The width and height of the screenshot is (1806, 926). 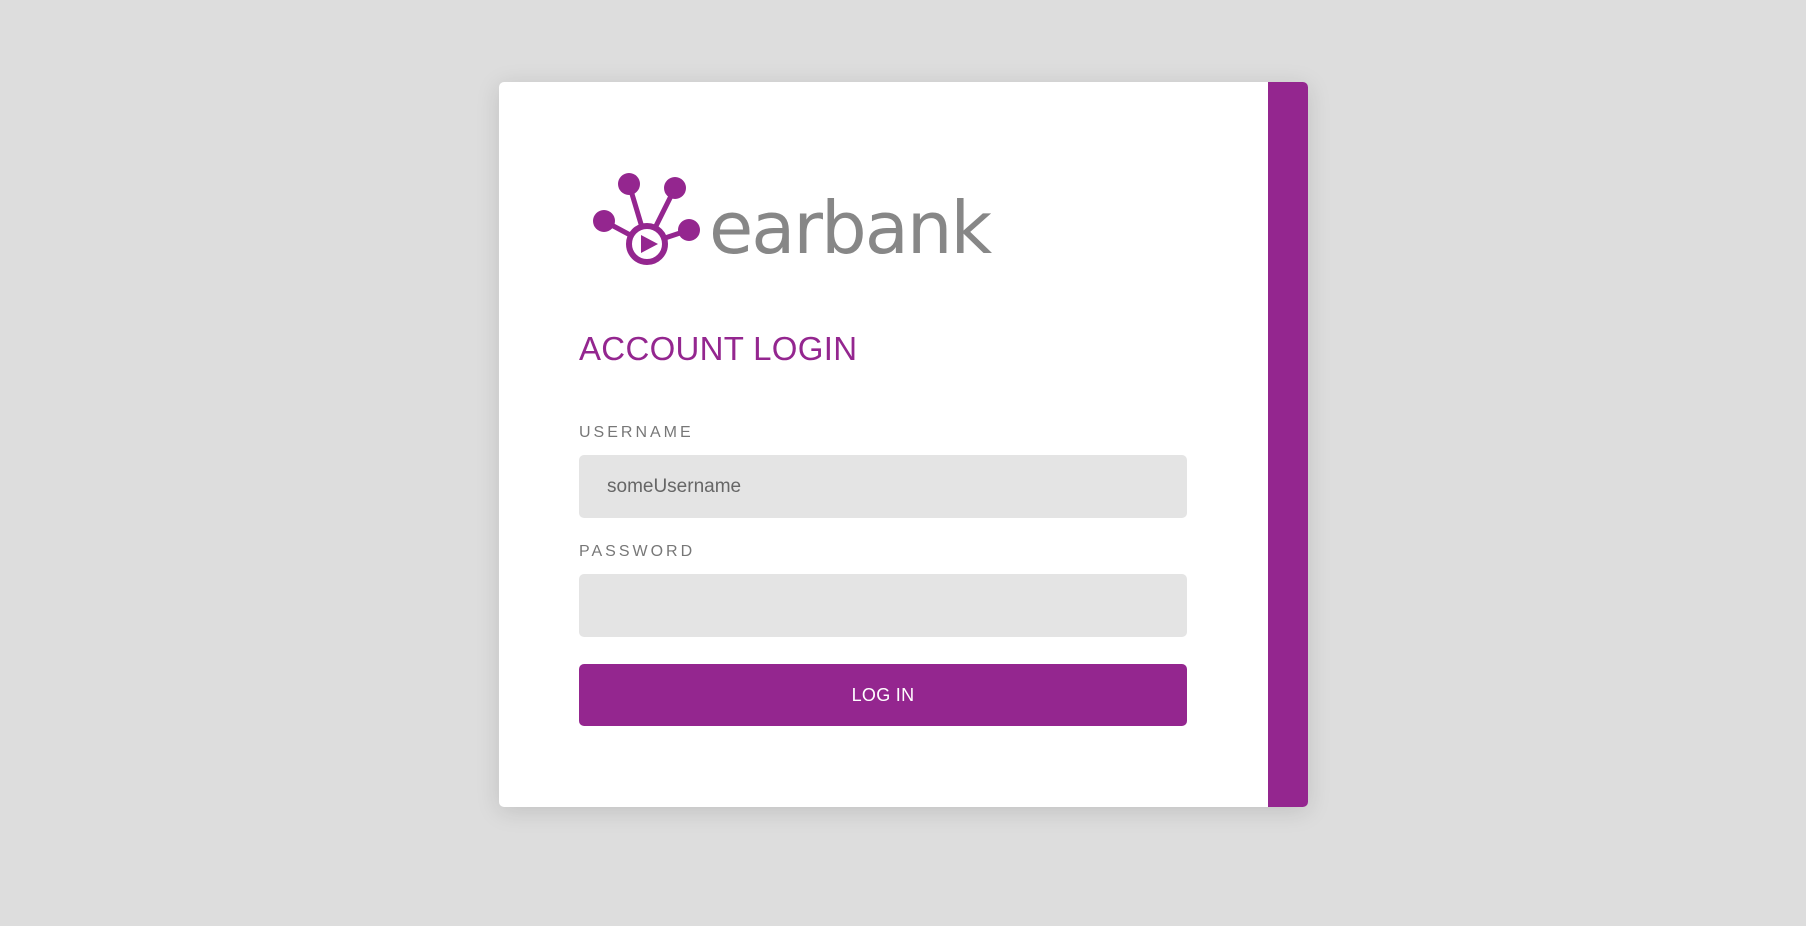 I want to click on earbank-node-play-icon, so click(x=646, y=219).